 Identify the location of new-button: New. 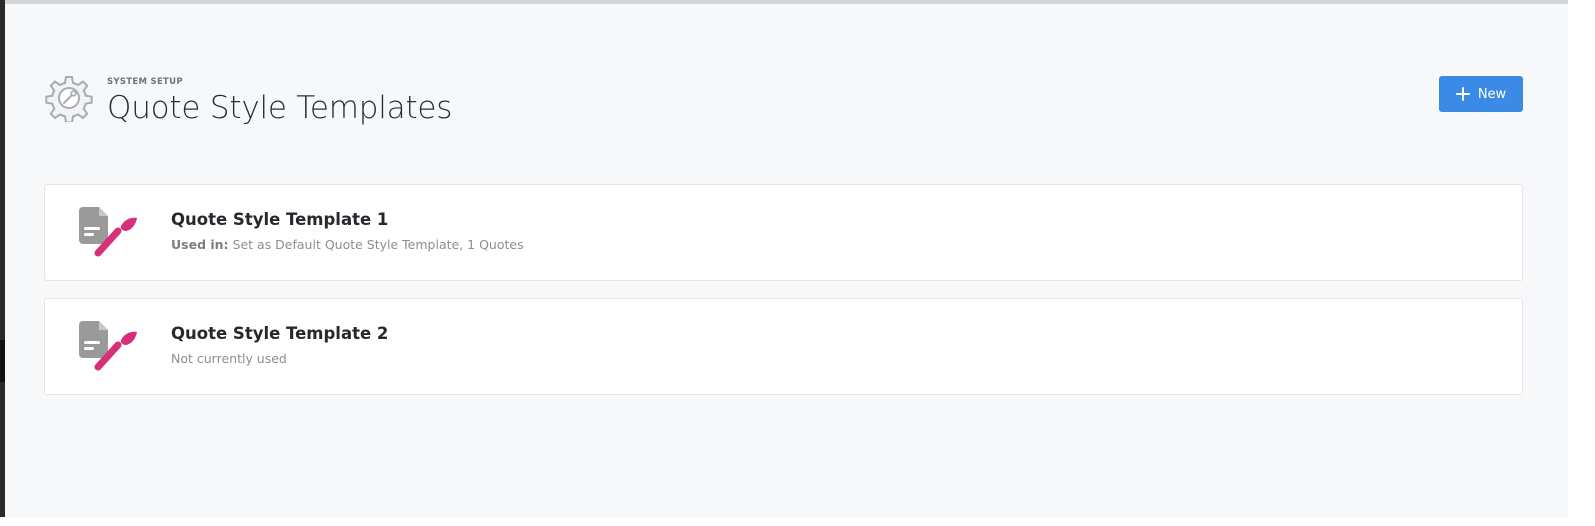
(1481, 94).